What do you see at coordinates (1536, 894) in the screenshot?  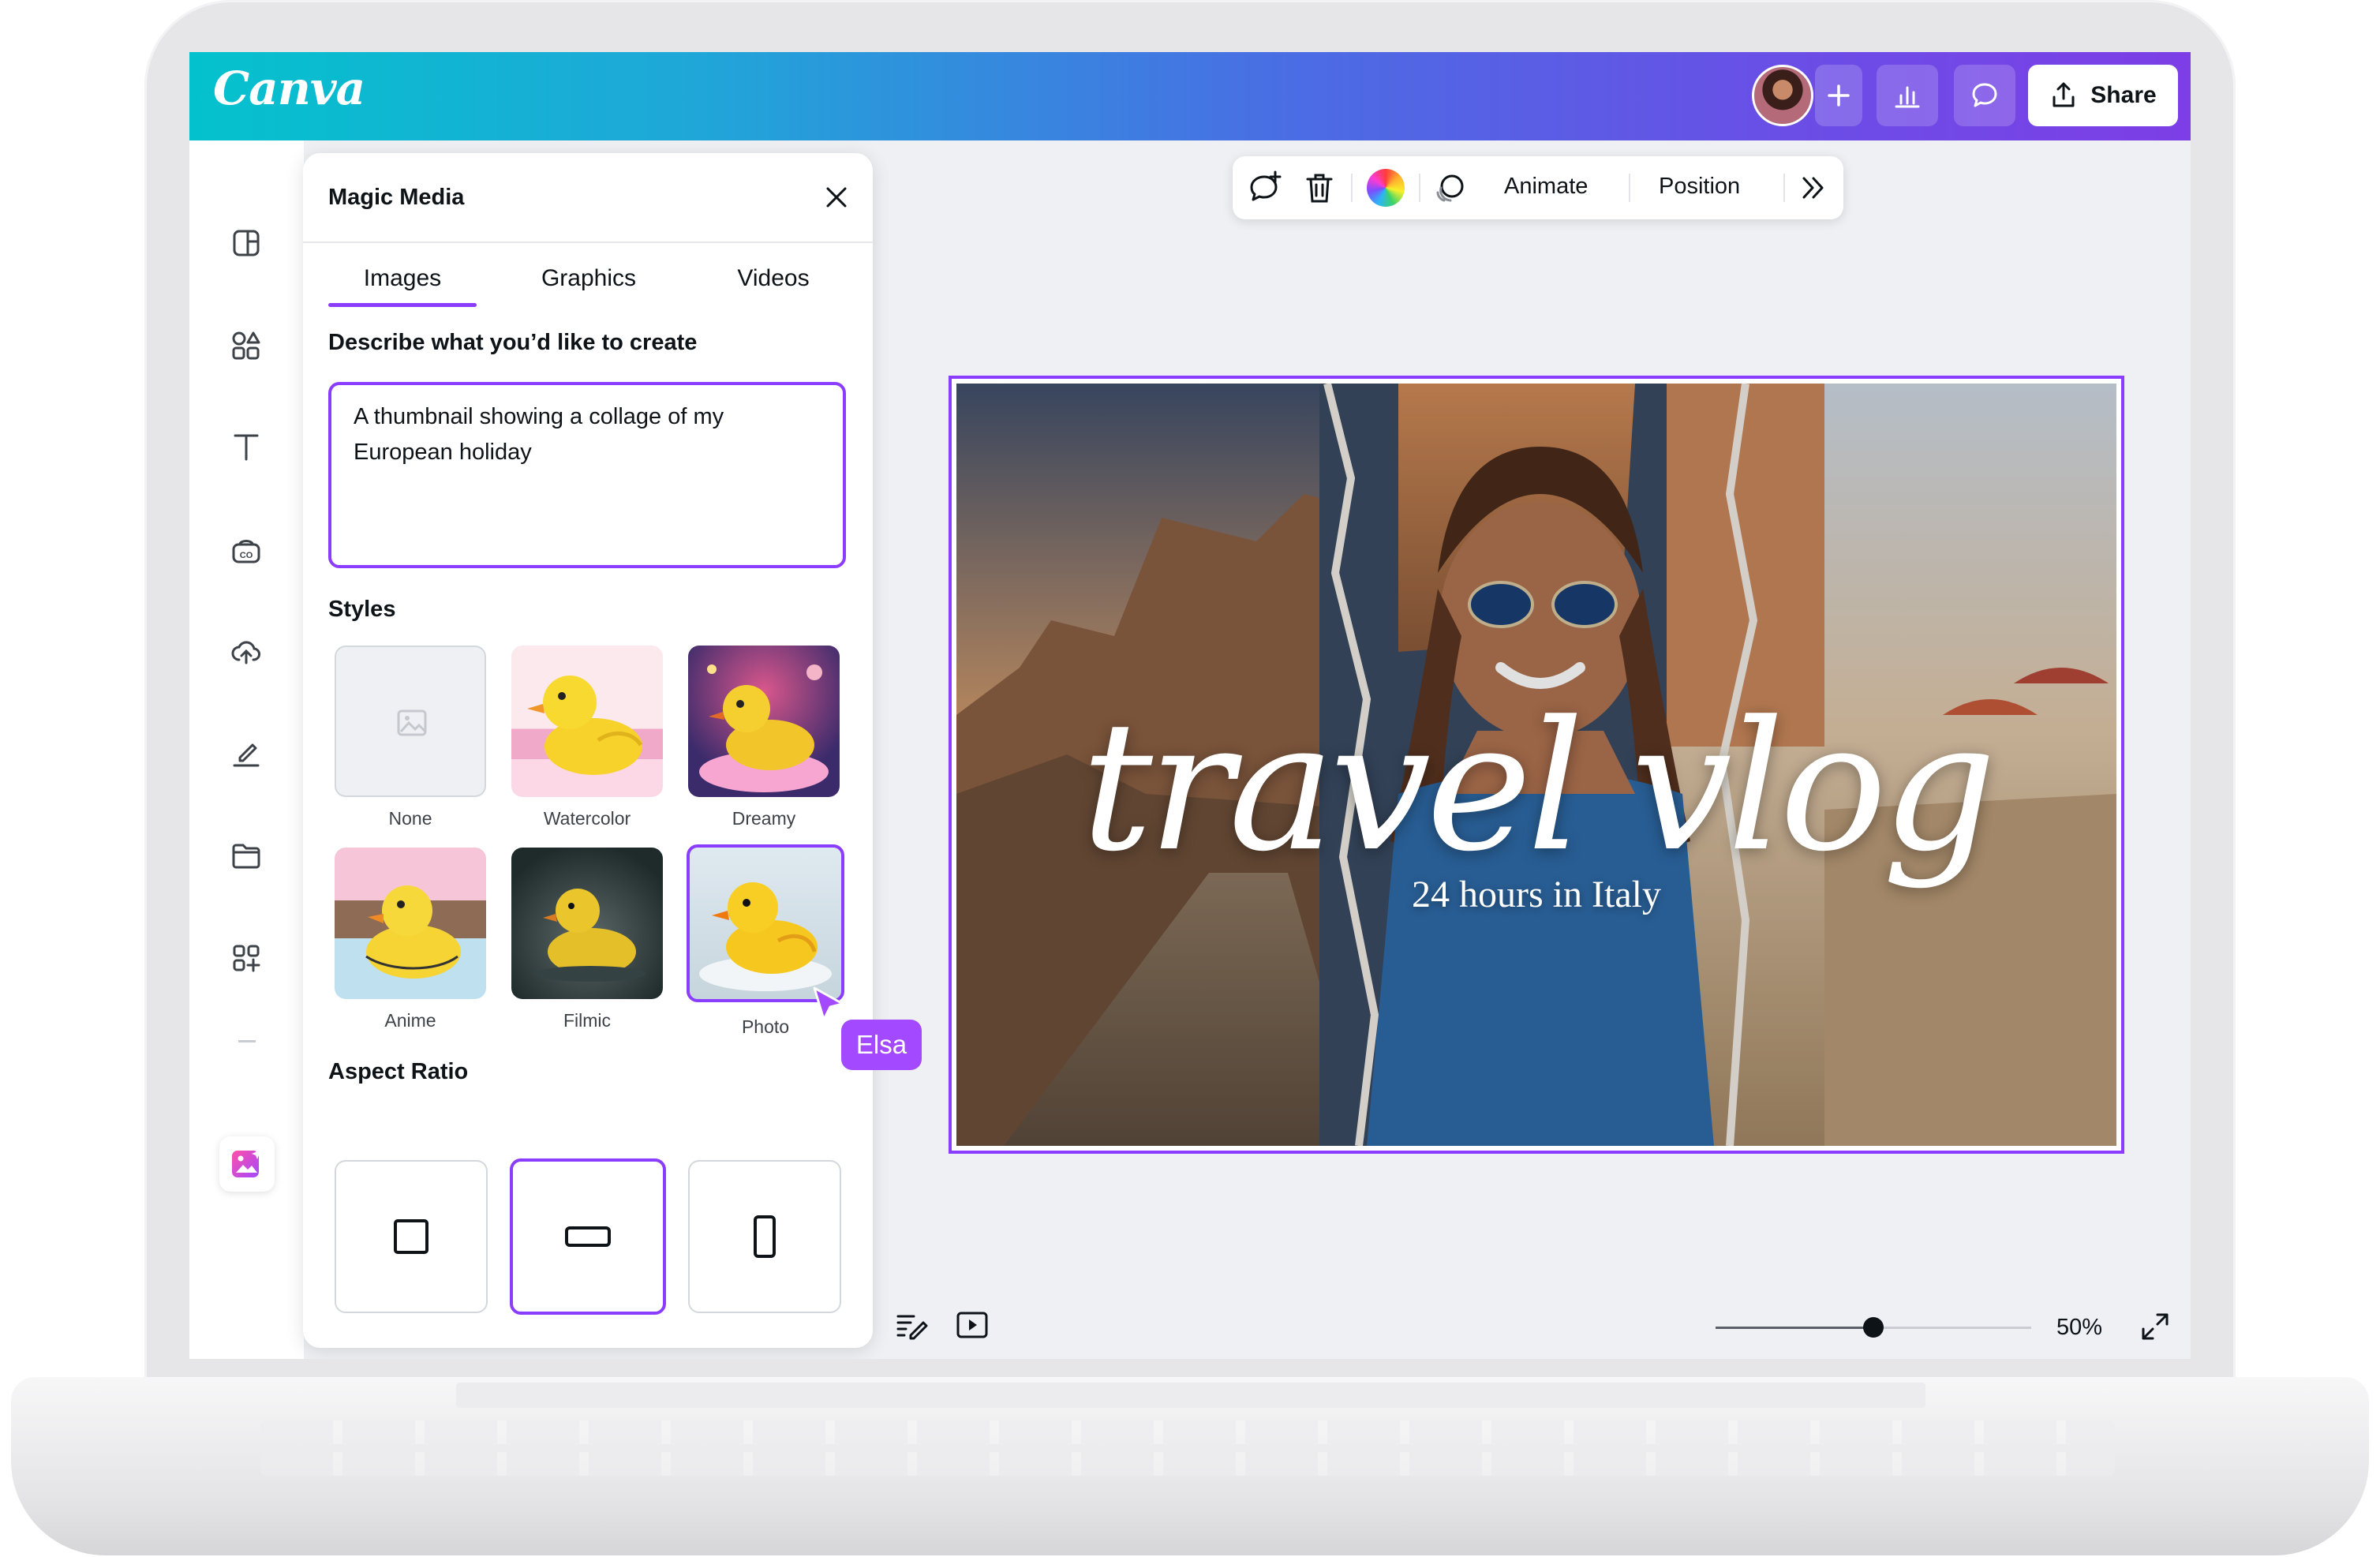 I see `canvas-subtitle: 24 hours in Italy` at bounding box center [1536, 894].